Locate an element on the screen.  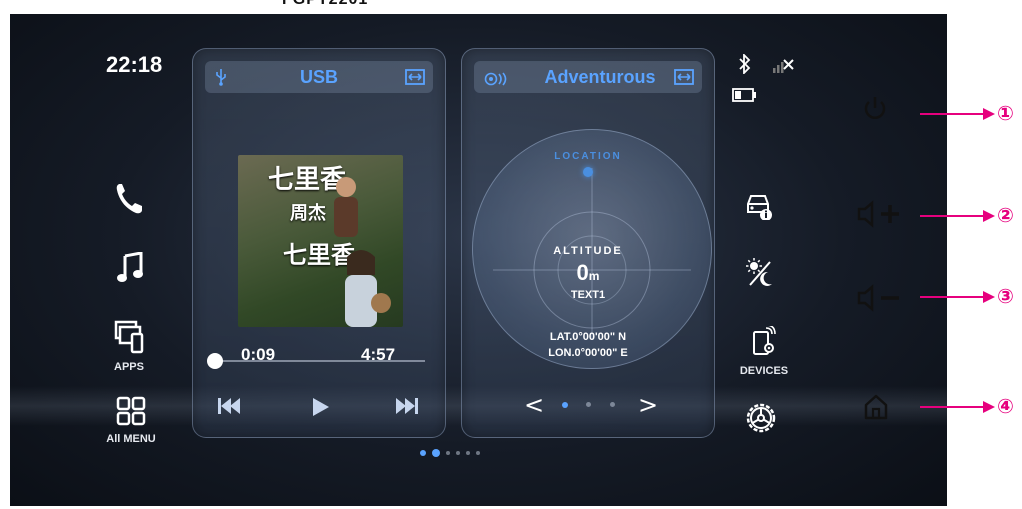
all-menu-button: All MENU is located at coordinates (131, 420).